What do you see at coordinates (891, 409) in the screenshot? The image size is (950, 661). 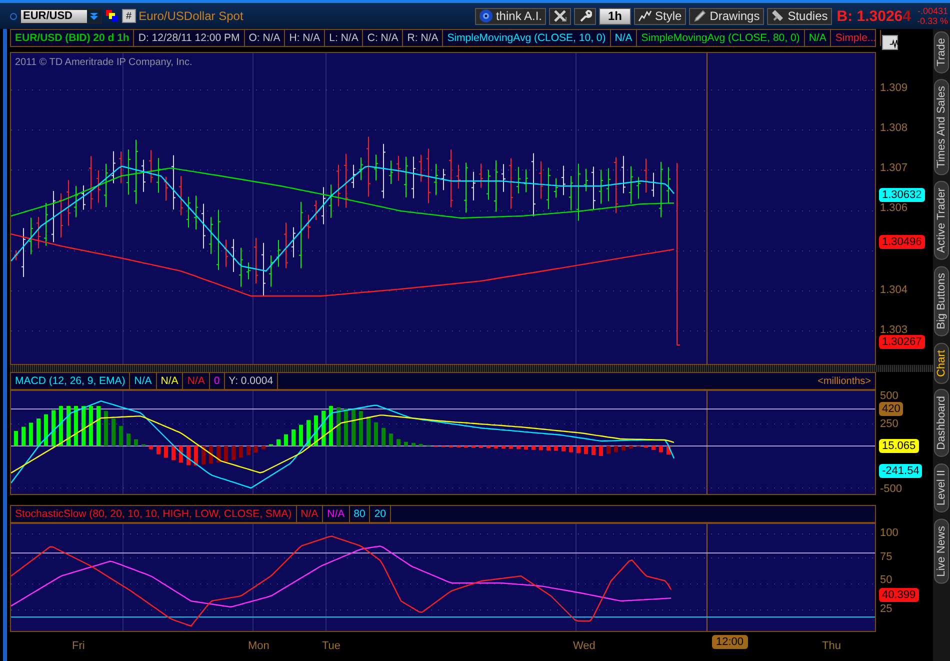 I see `price-tag: 420` at bounding box center [891, 409].